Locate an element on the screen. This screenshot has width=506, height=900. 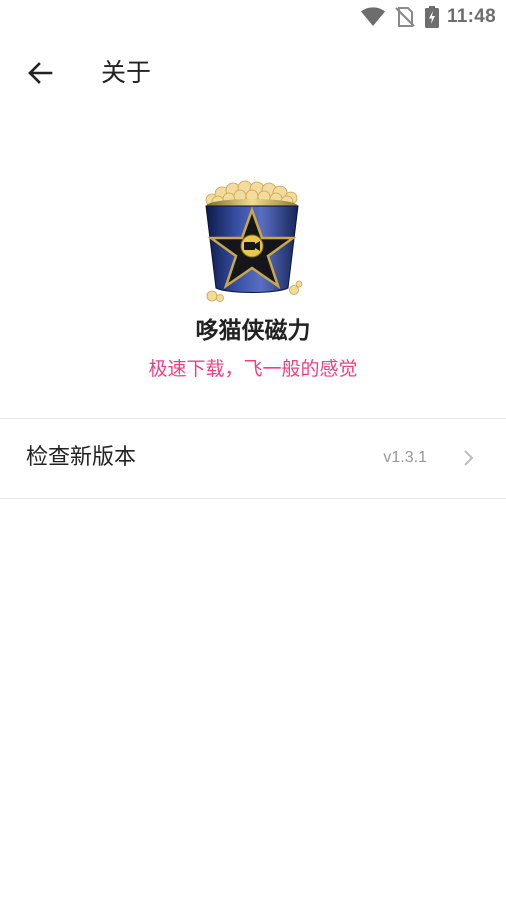
battery-charging-icon is located at coordinates (431, 17).